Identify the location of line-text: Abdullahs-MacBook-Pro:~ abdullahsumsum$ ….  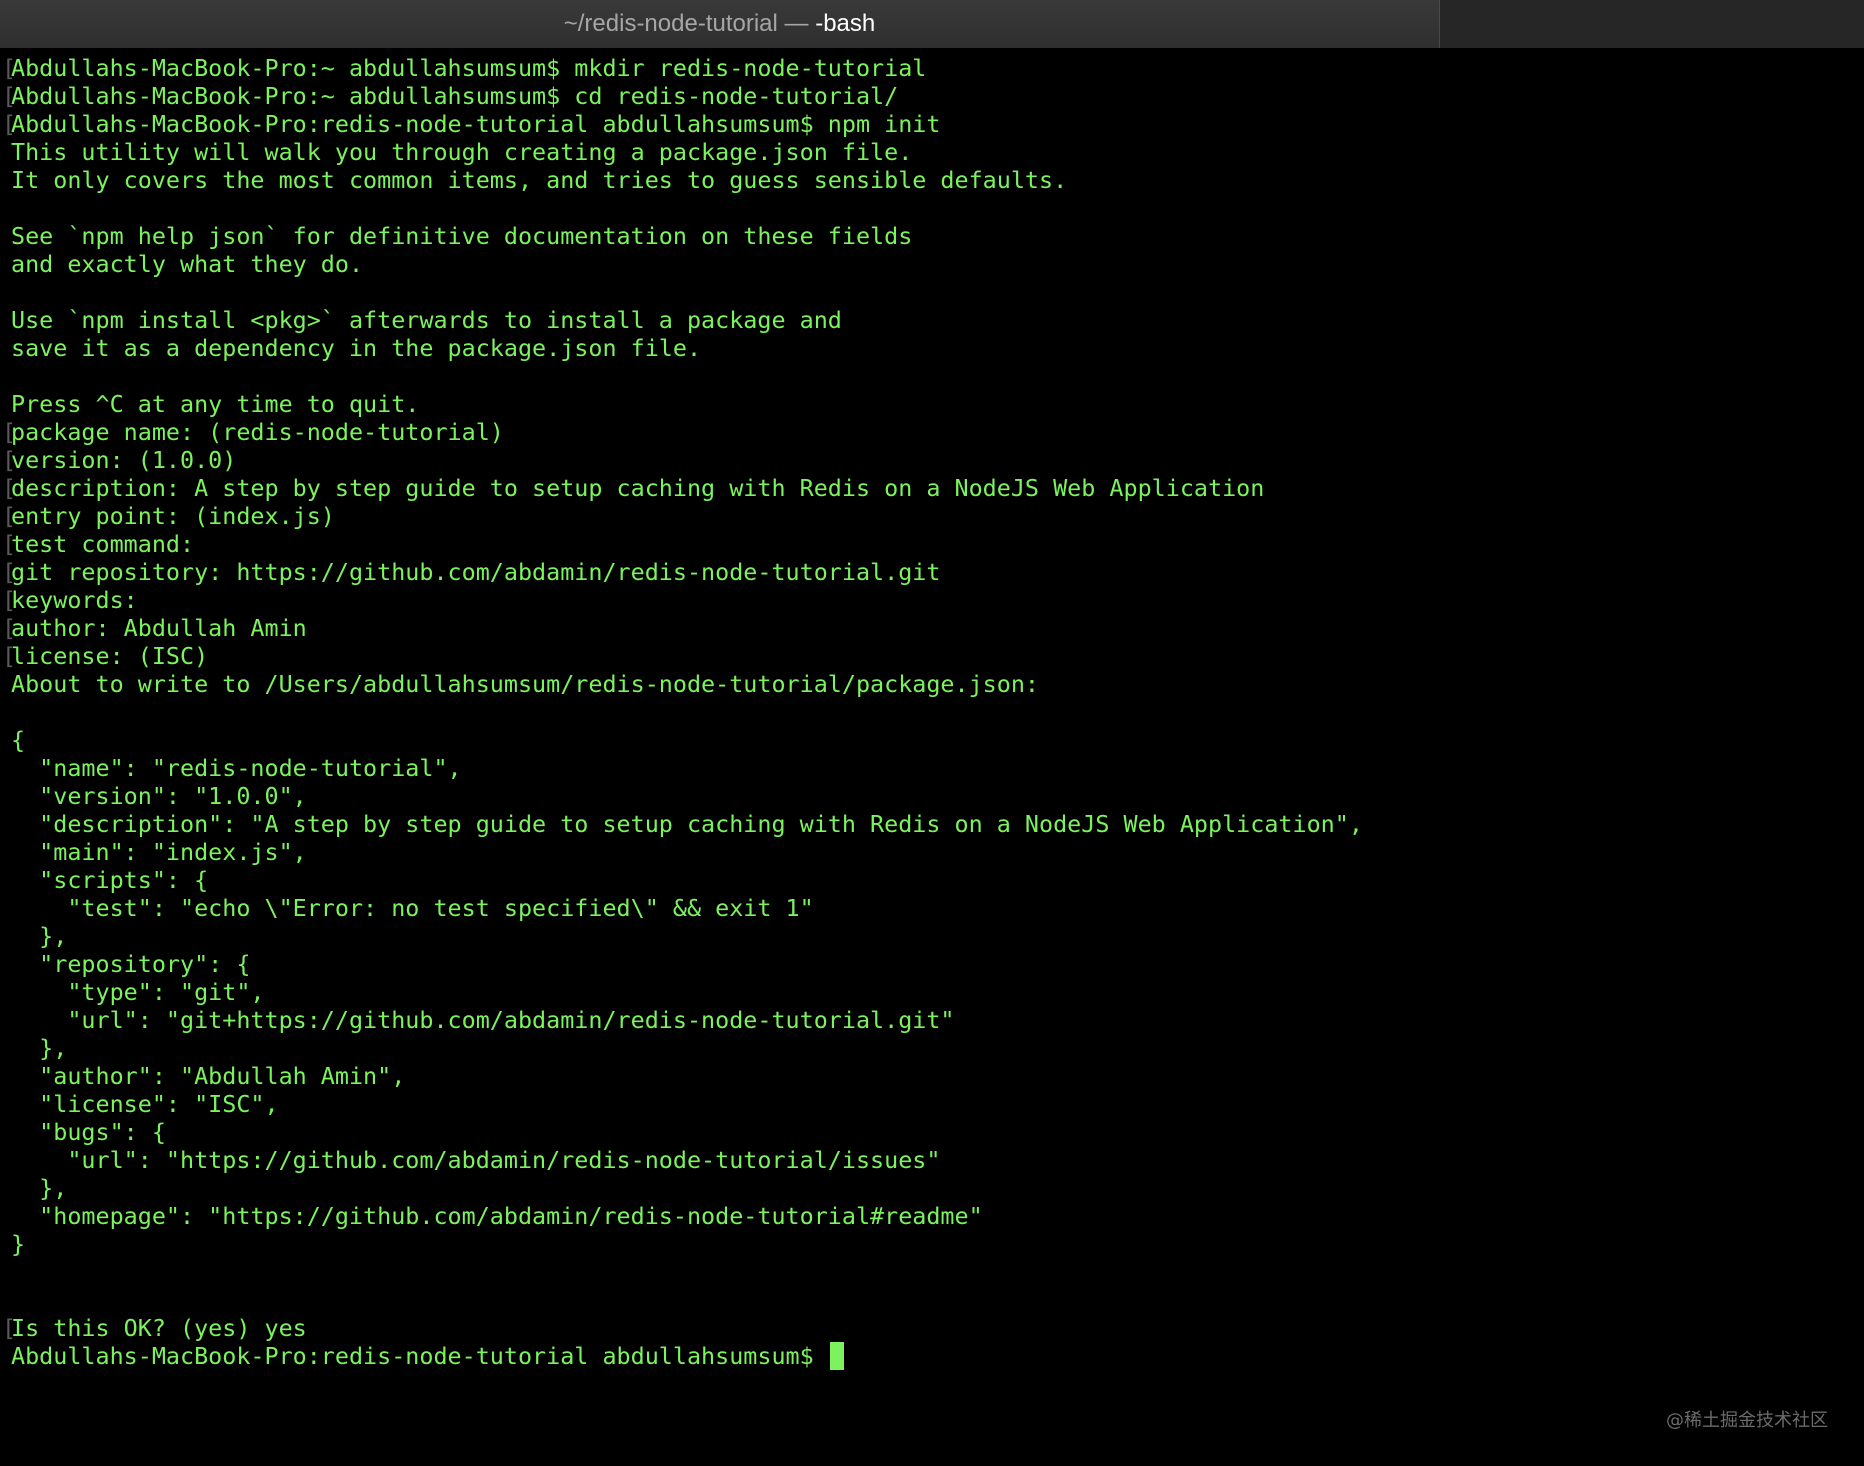
(469, 68).